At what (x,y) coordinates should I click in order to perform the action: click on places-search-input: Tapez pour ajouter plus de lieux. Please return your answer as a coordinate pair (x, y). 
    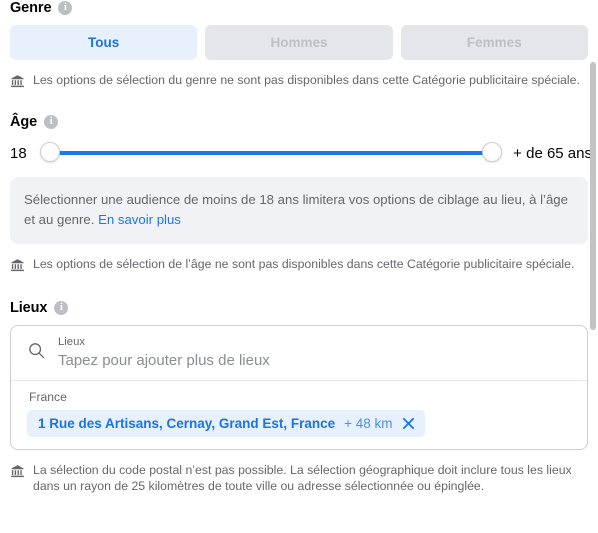
    Looking at the image, I should click on (164, 360).